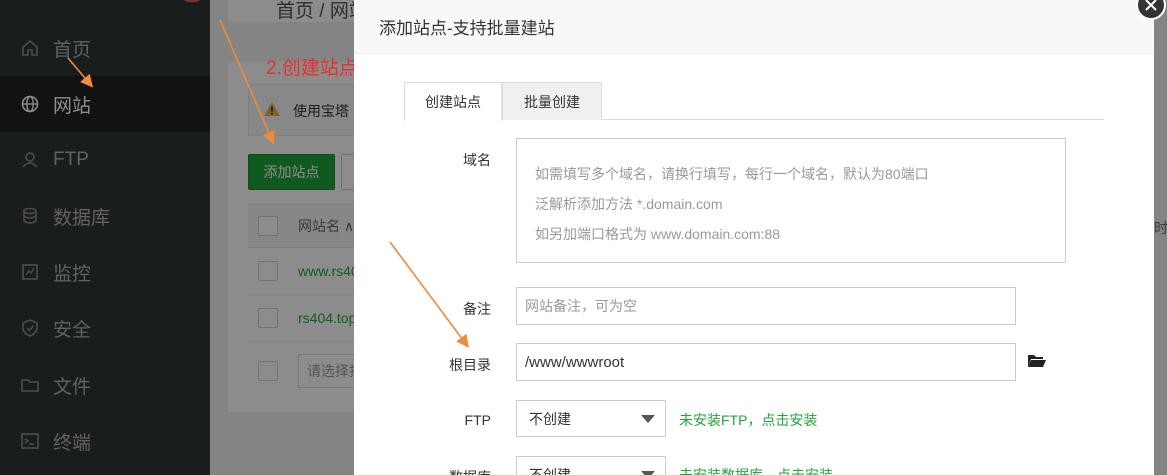 This screenshot has height=475, width=1167. I want to click on database-label: 数据库, so click(422, 471).